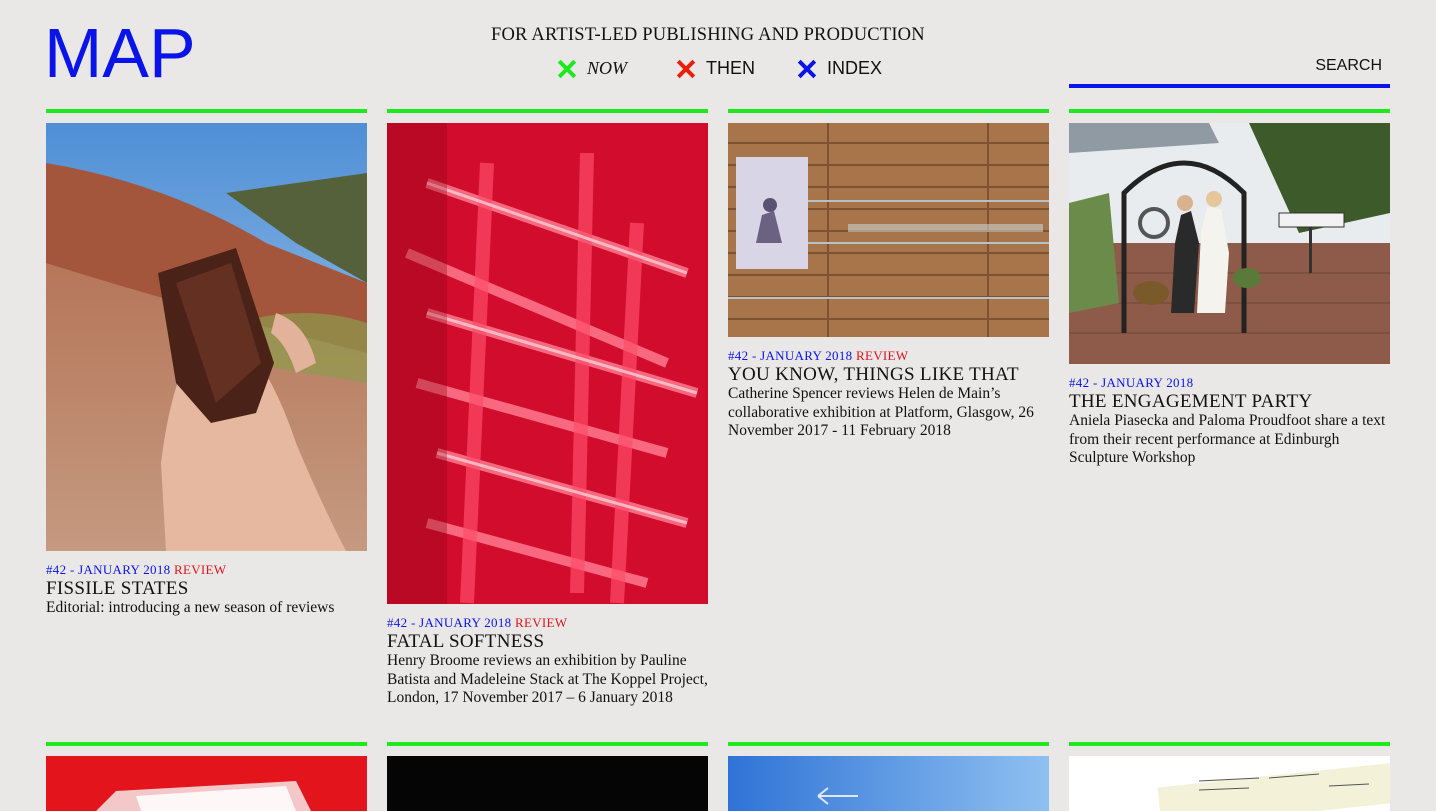  What do you see at coordinates (708, 35) in the screenshot?
I see `site-tagline: FOR ARTIST-LED PUBLISHING AND PRODUCTION` at bounding box center [708, 35].